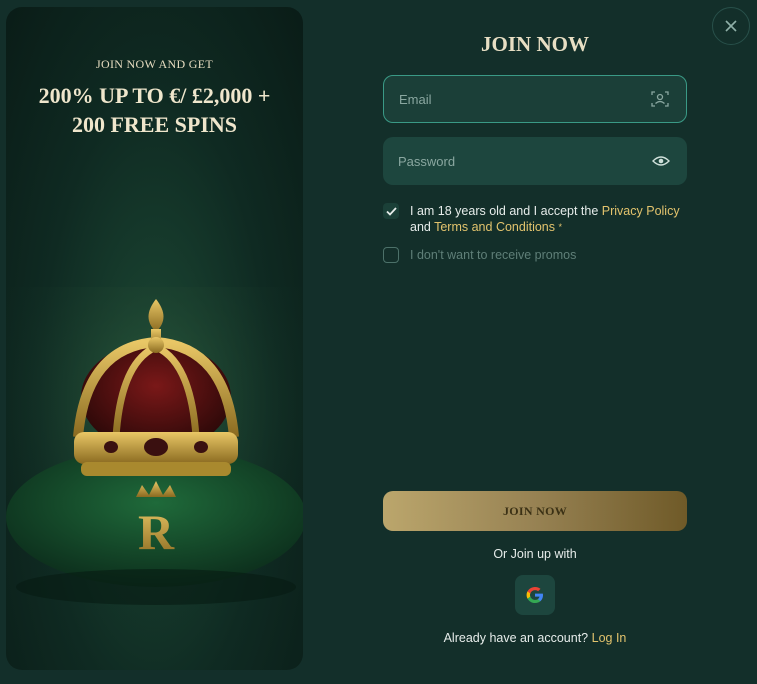 This screenshot has height=684, width=757. What do you see at coordinates (641, 211) in the screenshot?
I see `privacy-policy-link: Privacy Policy` at bounding box center [641, 211].